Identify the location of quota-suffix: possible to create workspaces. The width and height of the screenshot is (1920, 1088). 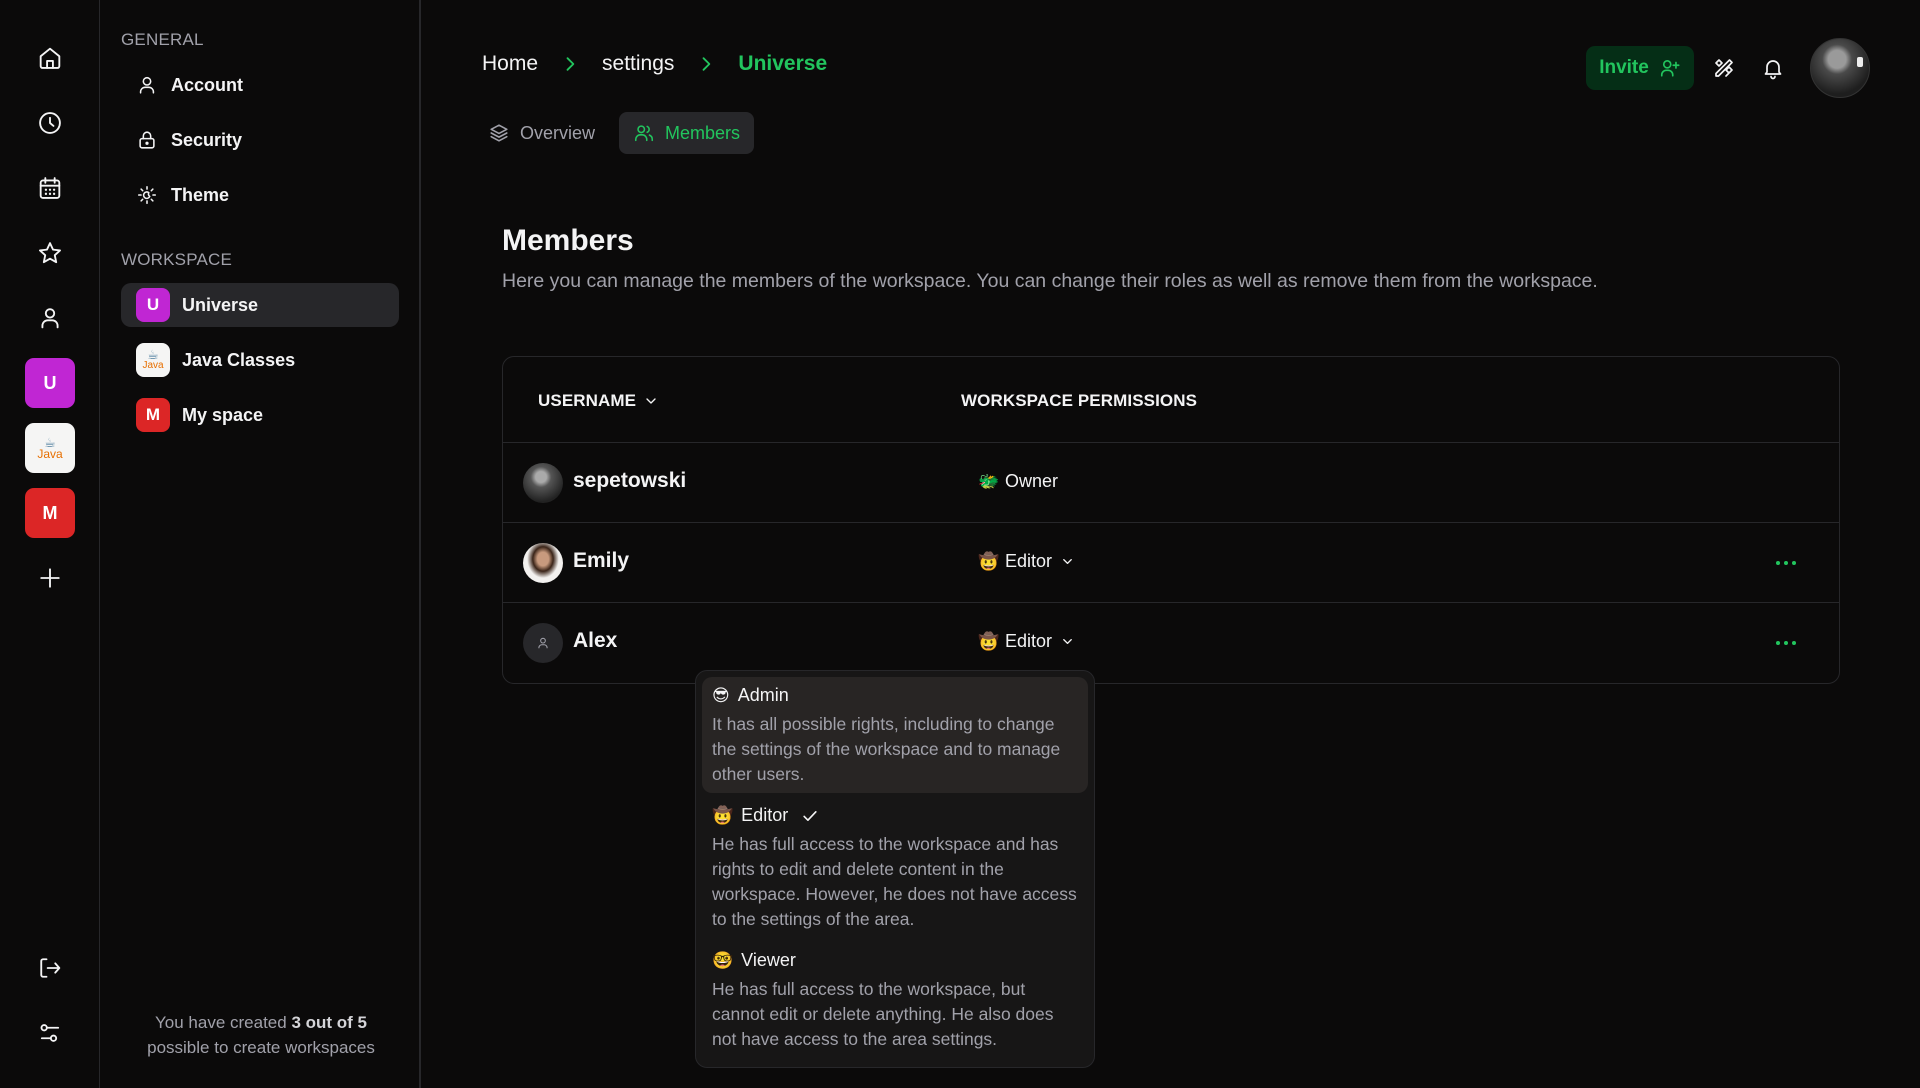
(261, 1047).